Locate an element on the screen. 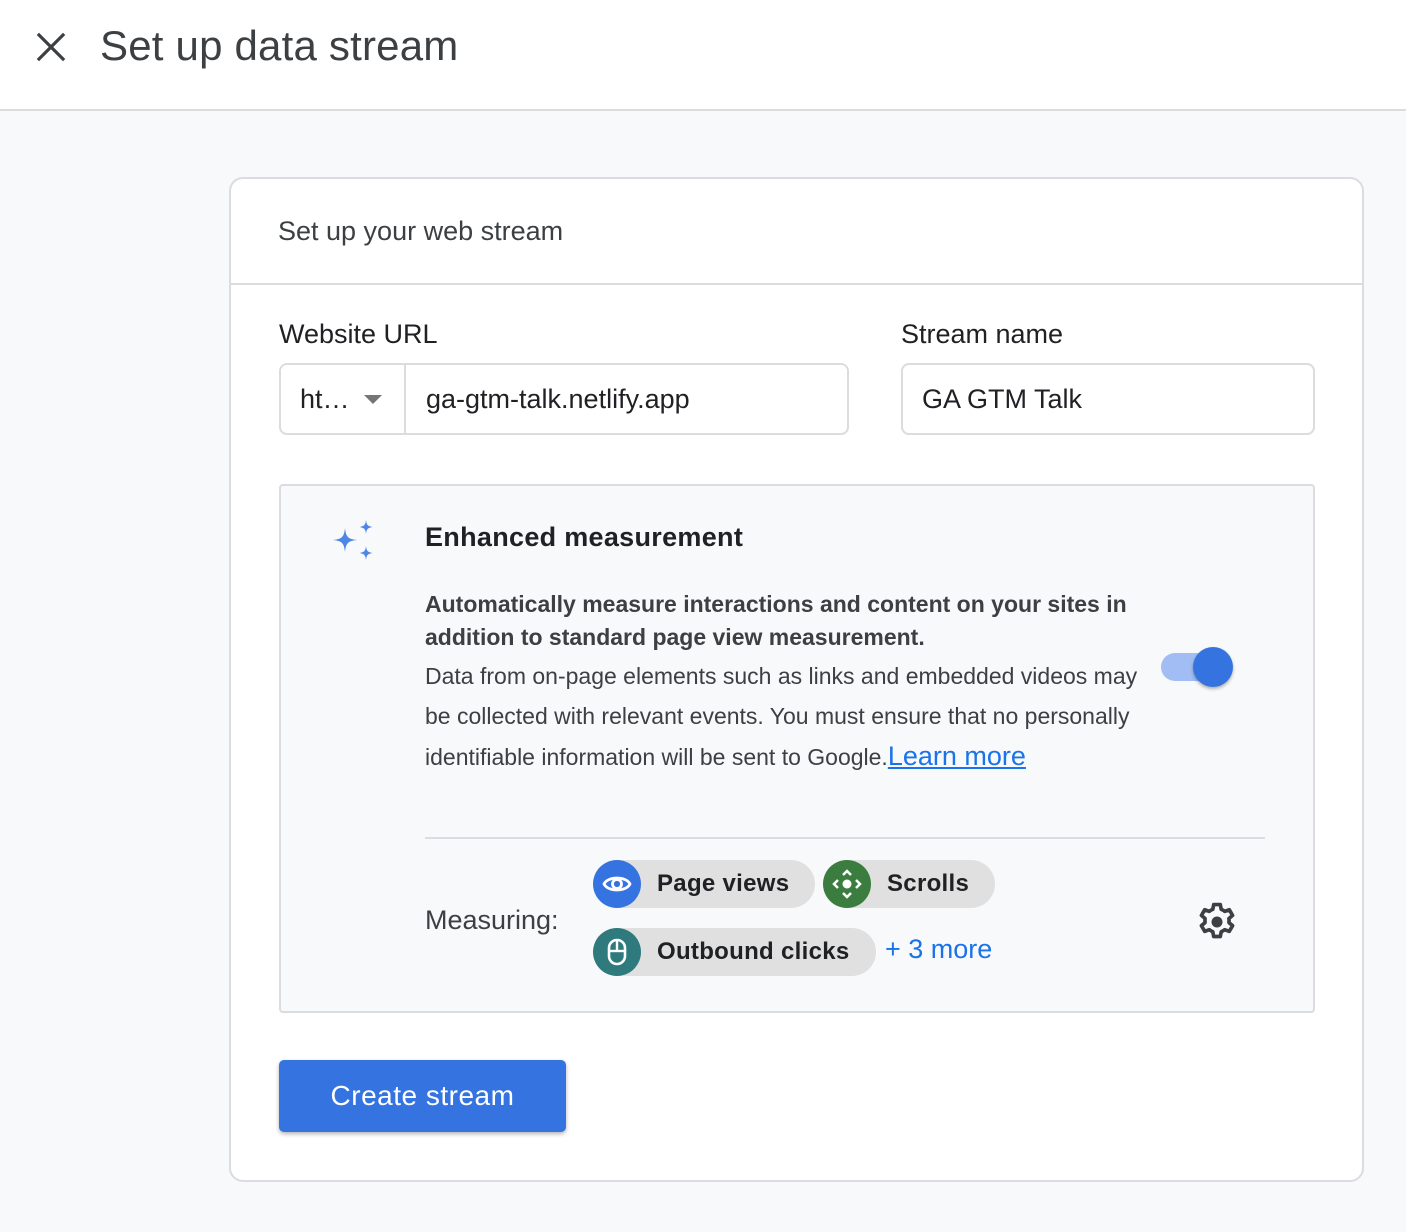 The width and height of the screenshot is (1406, 1232). mouse-icon is located at coordinates (617, 952).